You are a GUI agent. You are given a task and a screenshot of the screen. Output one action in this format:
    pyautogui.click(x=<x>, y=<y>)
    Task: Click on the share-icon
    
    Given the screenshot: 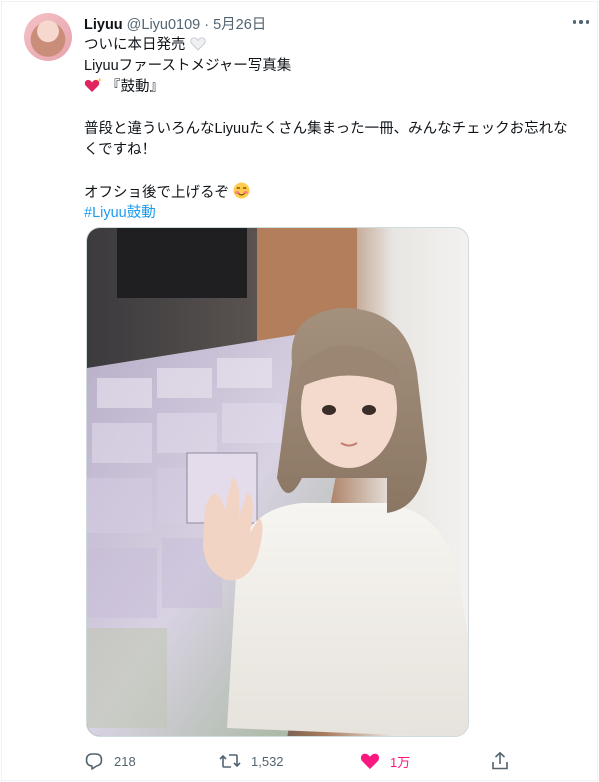 What is the action you would take?
    pyautogui.click(x=500, y=760)
    